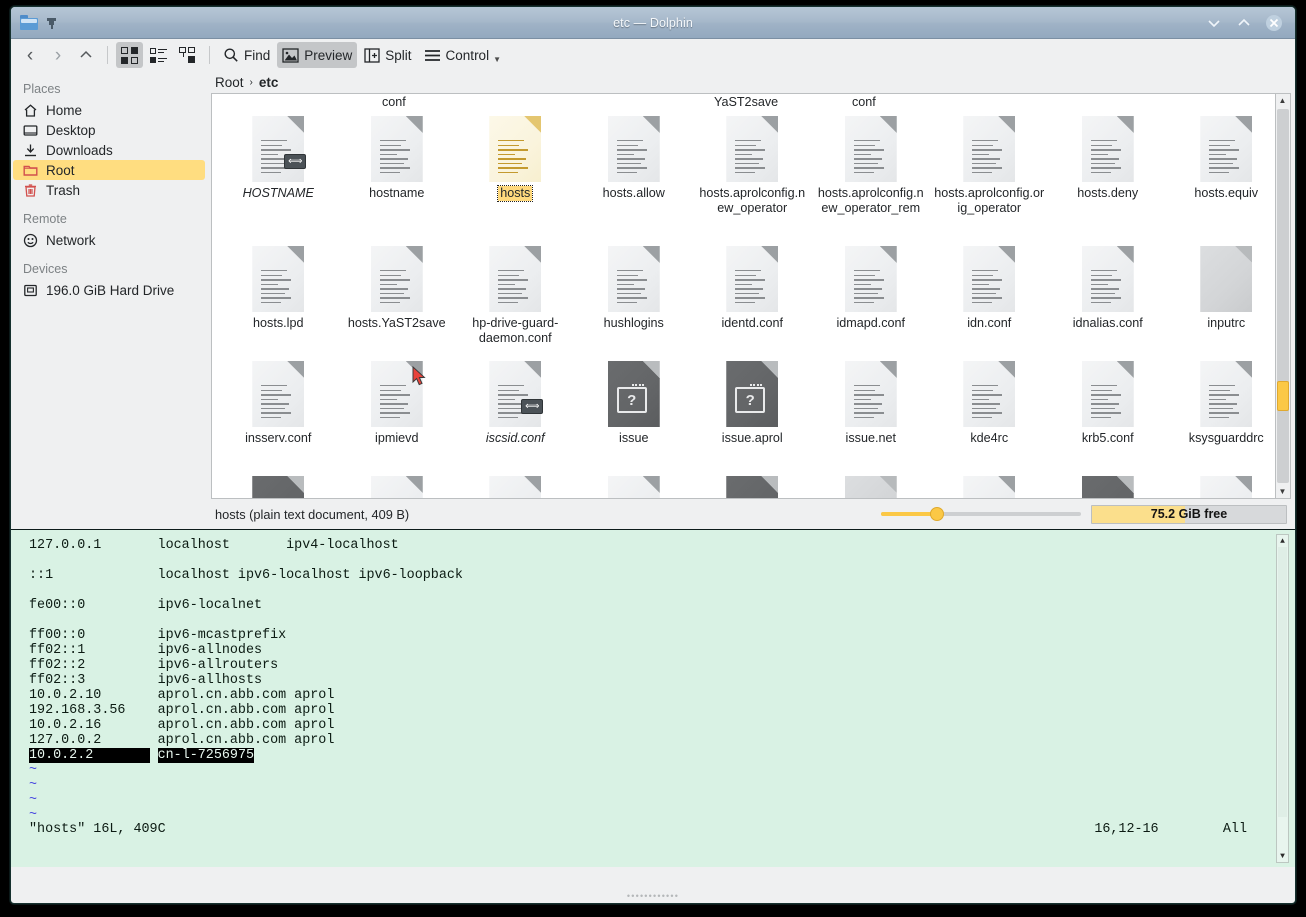  Describe the element at coordinates (30, 150) in the screenshot. I see `downloads-icon` at that location.